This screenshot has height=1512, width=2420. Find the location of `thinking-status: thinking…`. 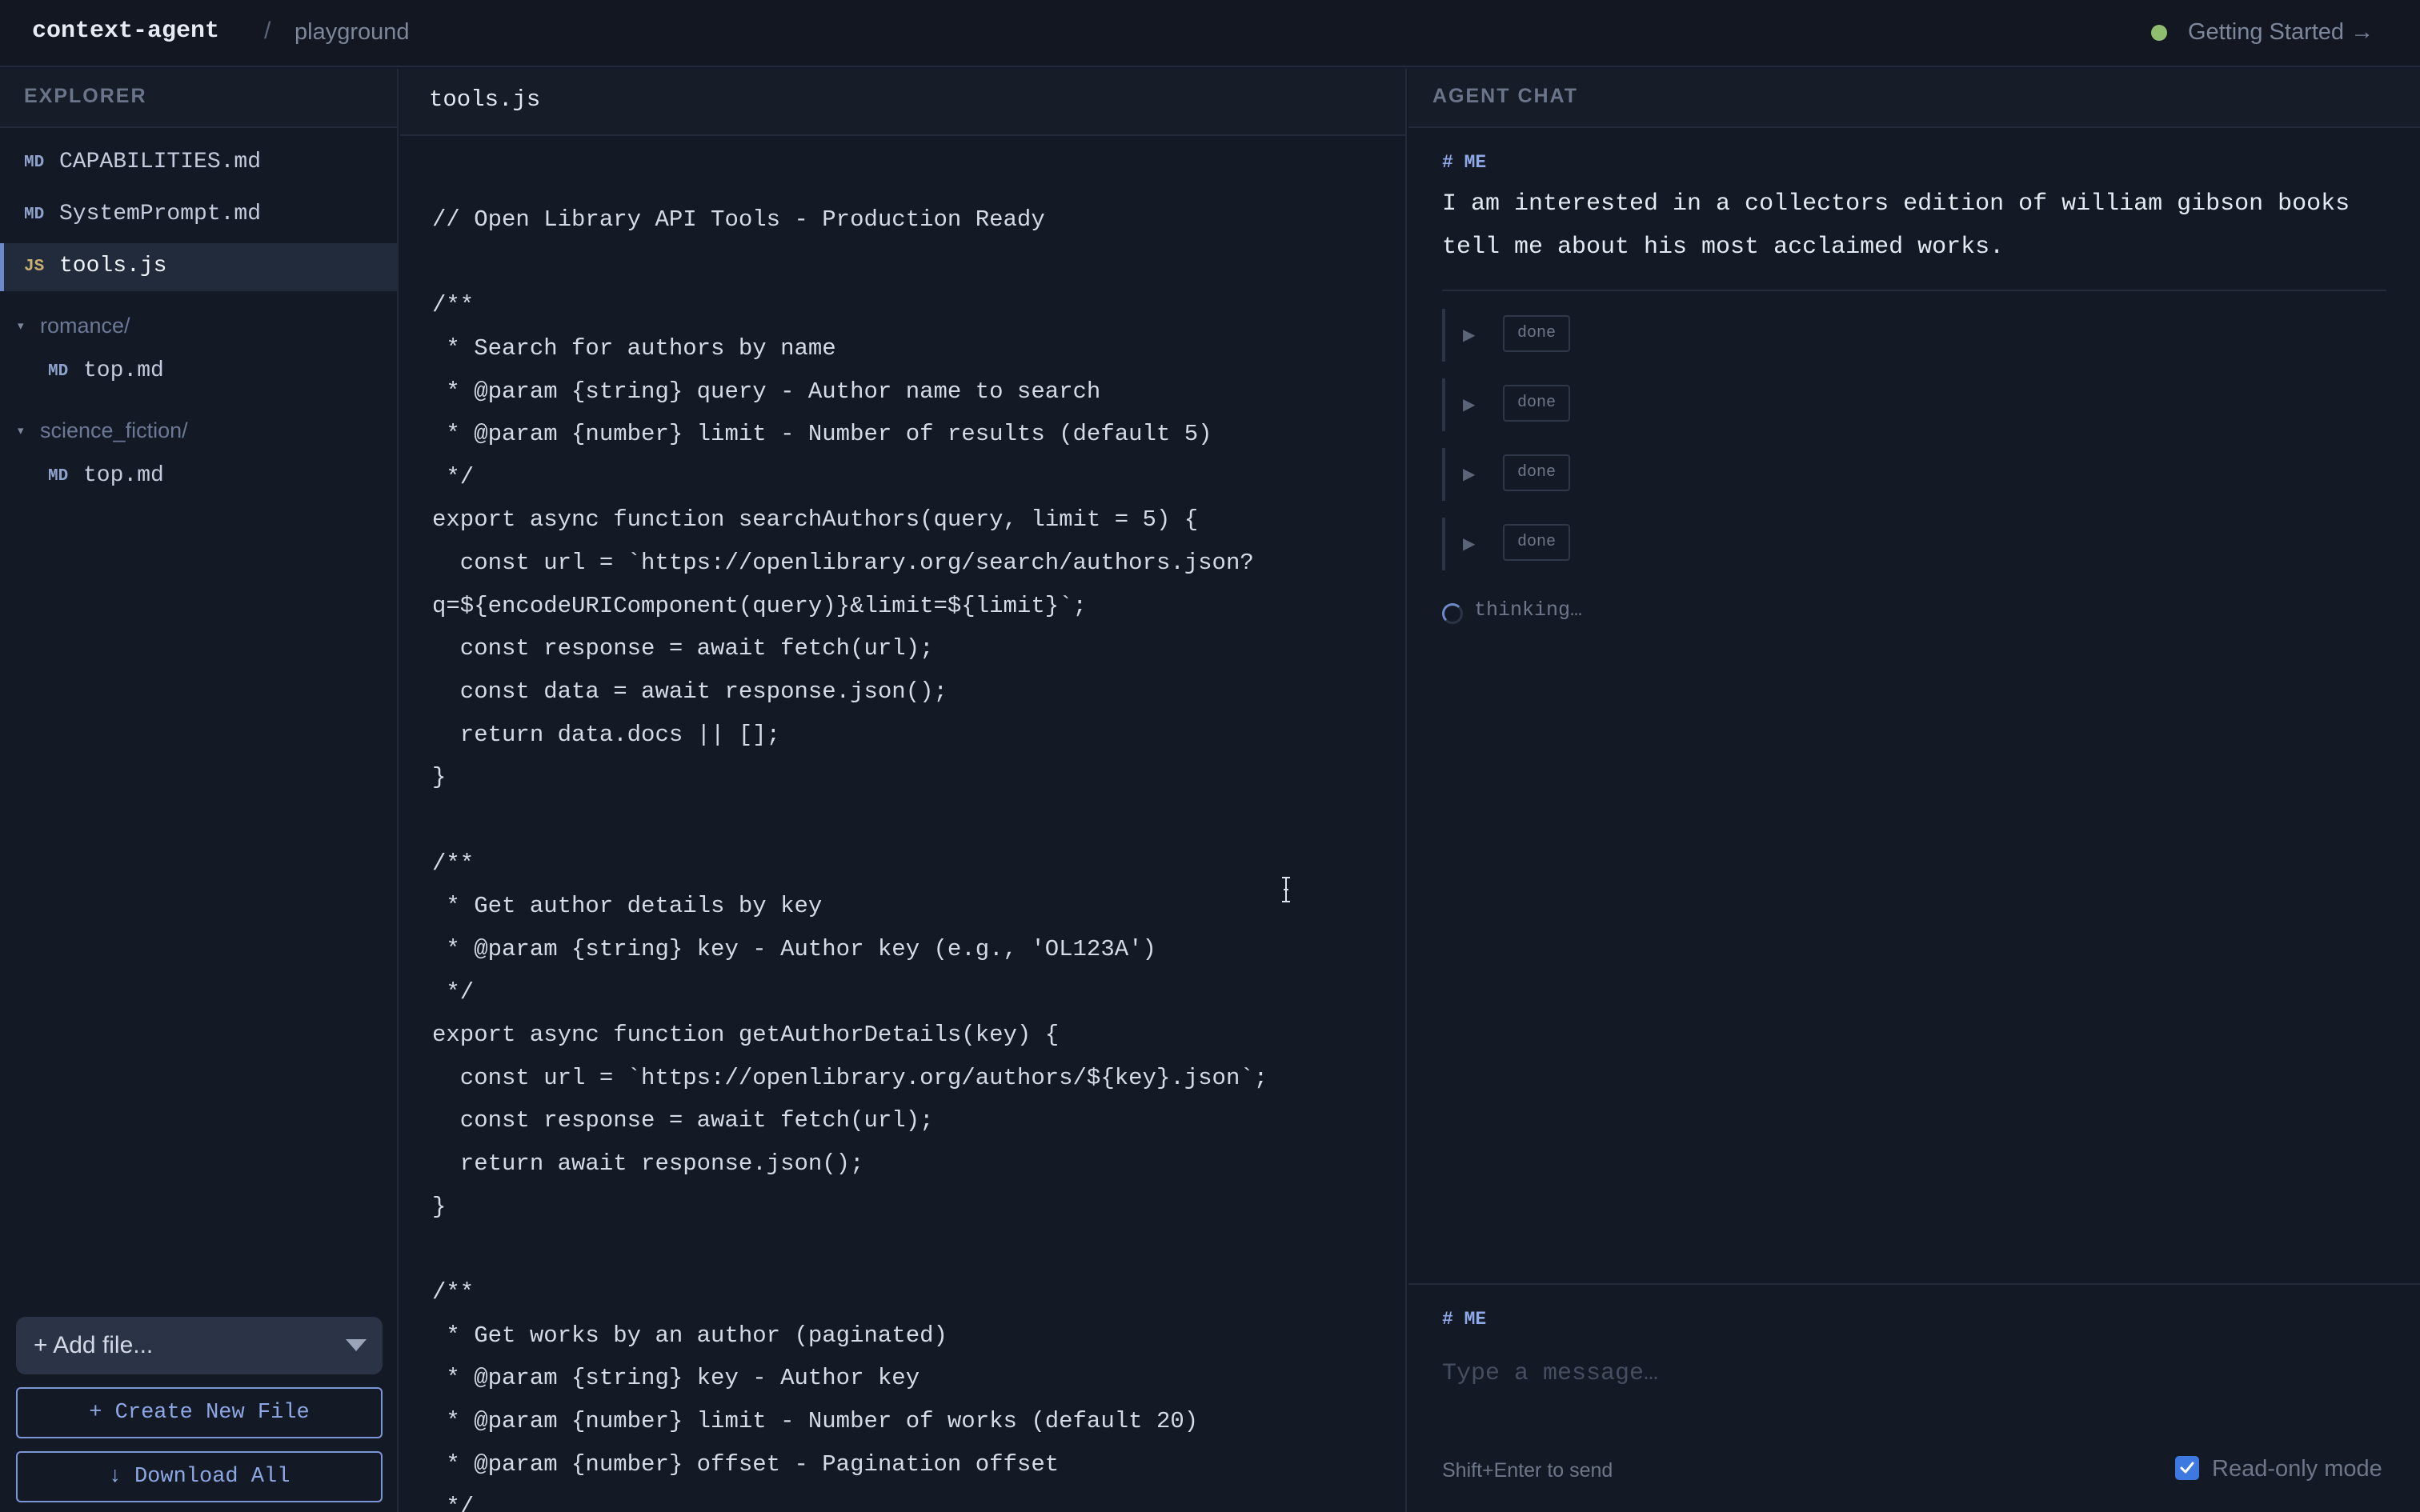

thinking-status: thinking… is located at coordinates (1528, 610).